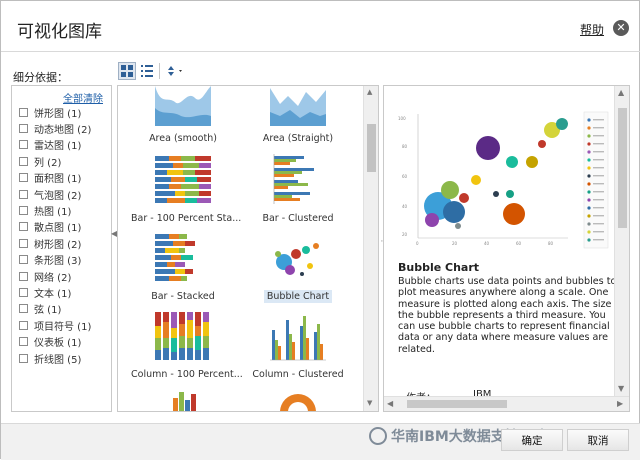  I want to click on tile-label: Bar - Clustered, so click(298, 218).